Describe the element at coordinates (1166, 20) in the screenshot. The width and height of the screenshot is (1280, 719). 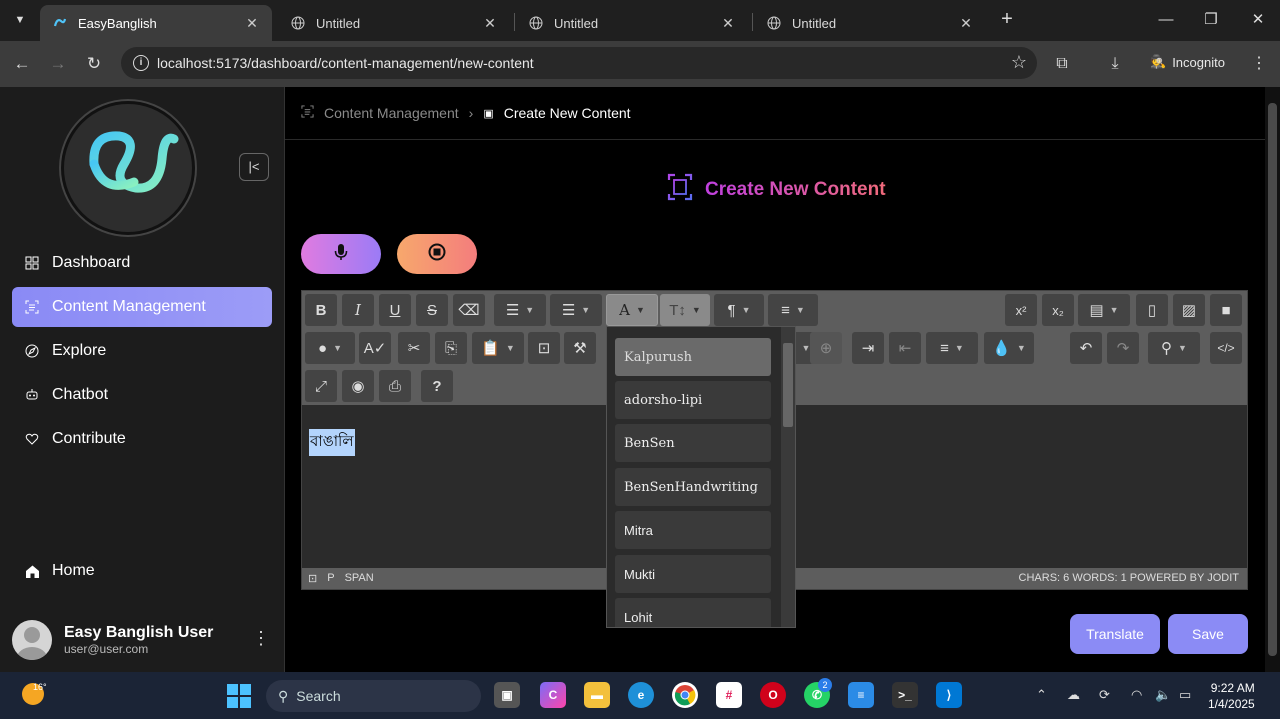
I see `minimize-icon: —` at that location.